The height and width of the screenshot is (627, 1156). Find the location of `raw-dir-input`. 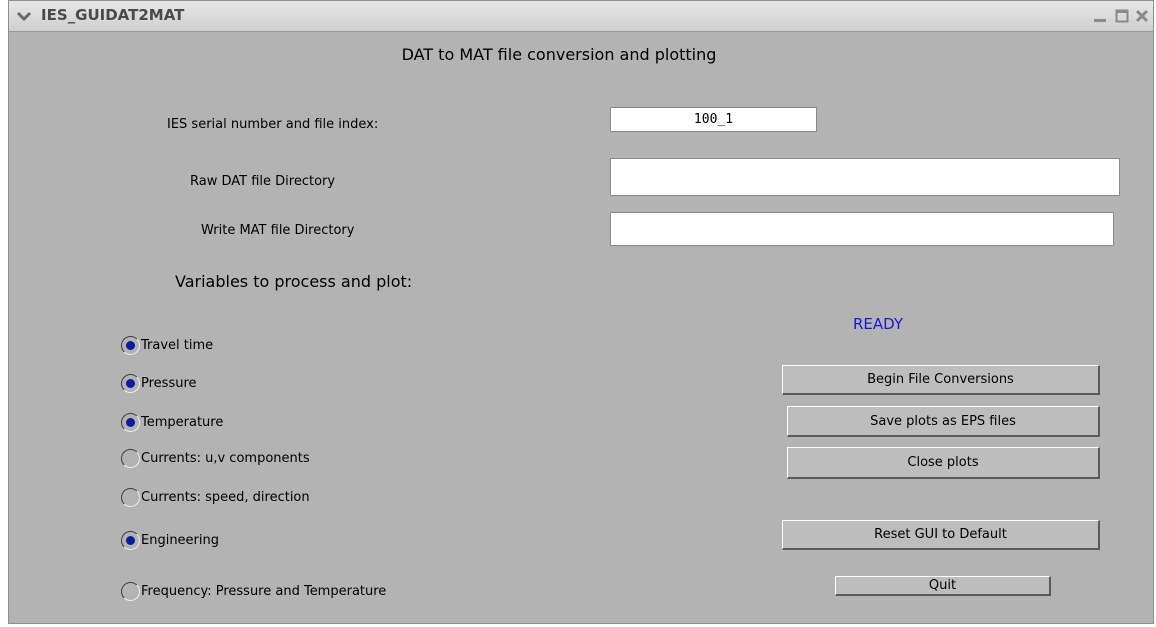

raw-dir-input is located at coordinates (865, 177).